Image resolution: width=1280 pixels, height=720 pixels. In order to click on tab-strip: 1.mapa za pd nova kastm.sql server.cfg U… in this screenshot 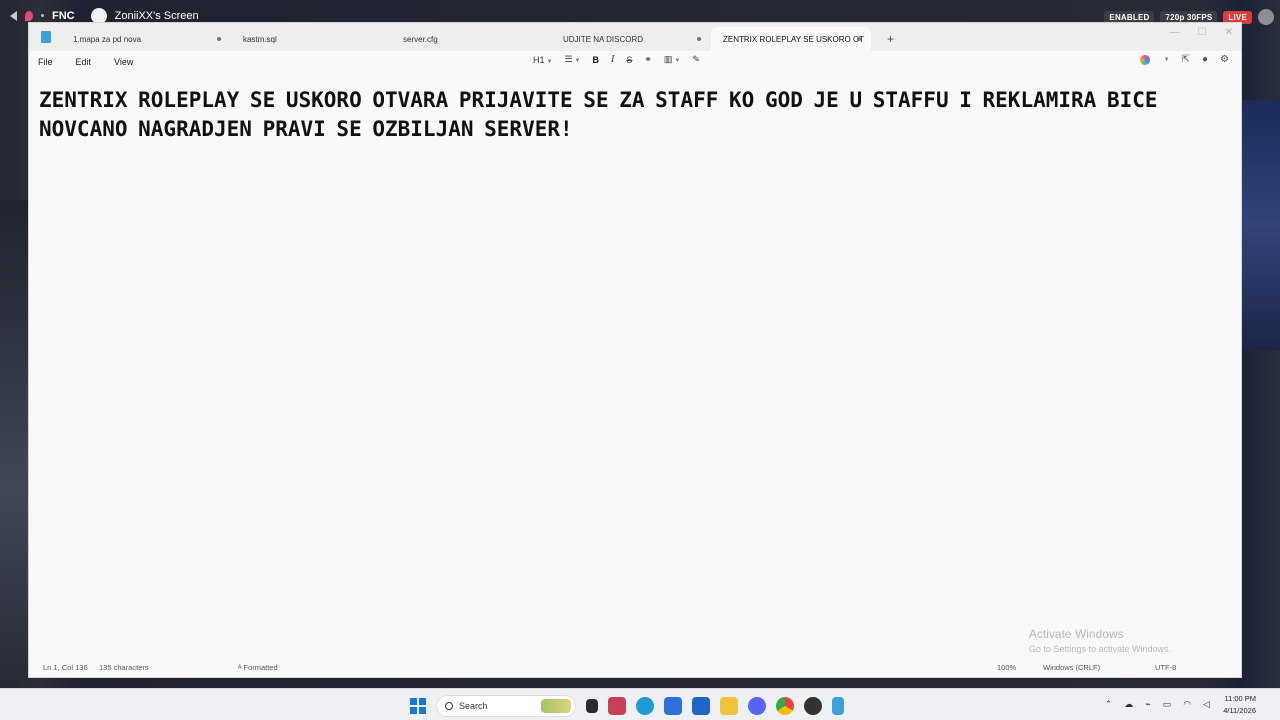, I will do `click(635, 37)`.